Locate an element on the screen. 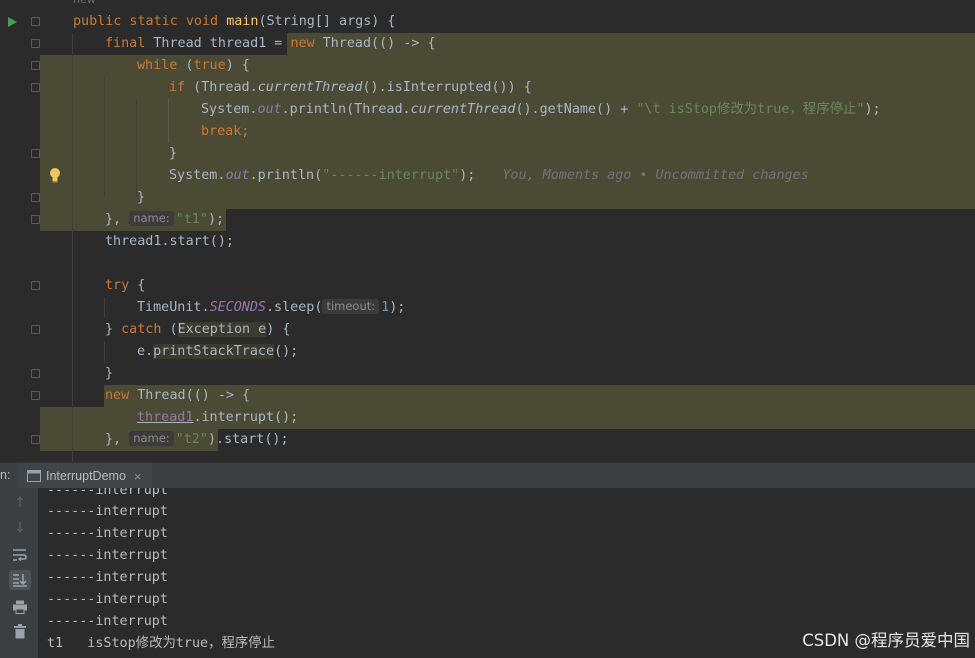  console-toolbar: ↑ ↓ is located at coordinates (19, 573).